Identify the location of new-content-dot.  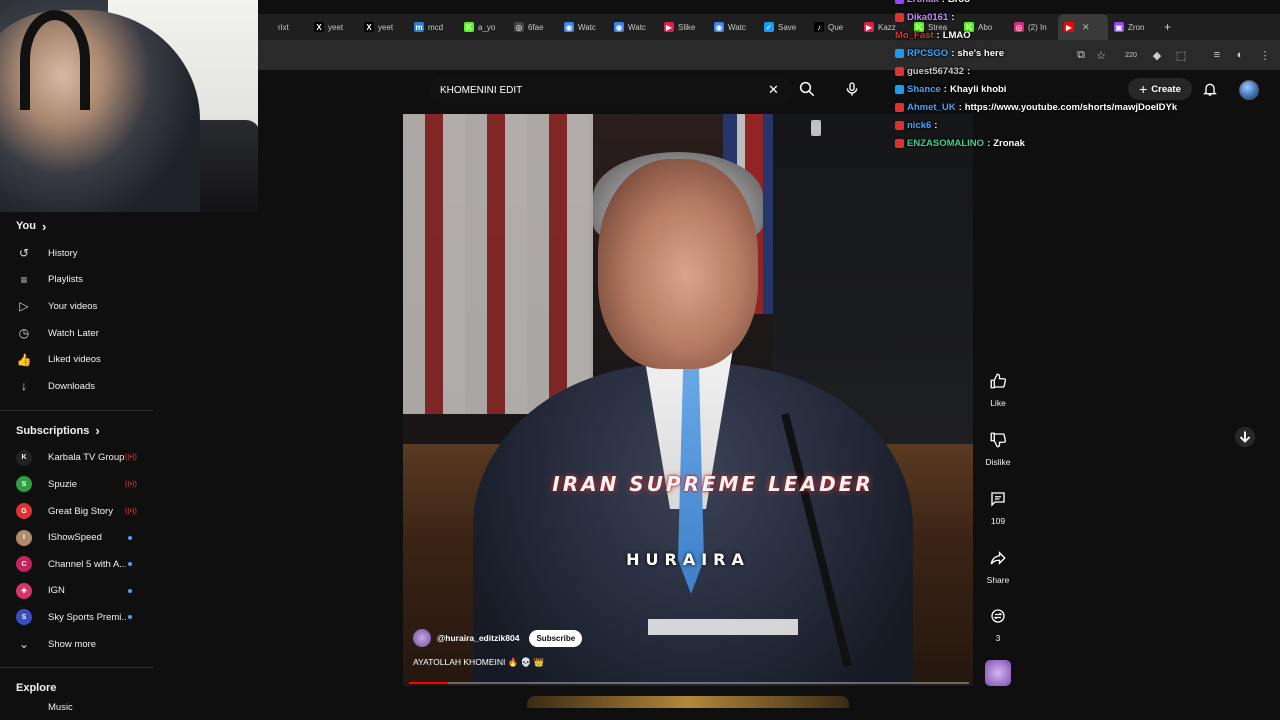
(130, 564).